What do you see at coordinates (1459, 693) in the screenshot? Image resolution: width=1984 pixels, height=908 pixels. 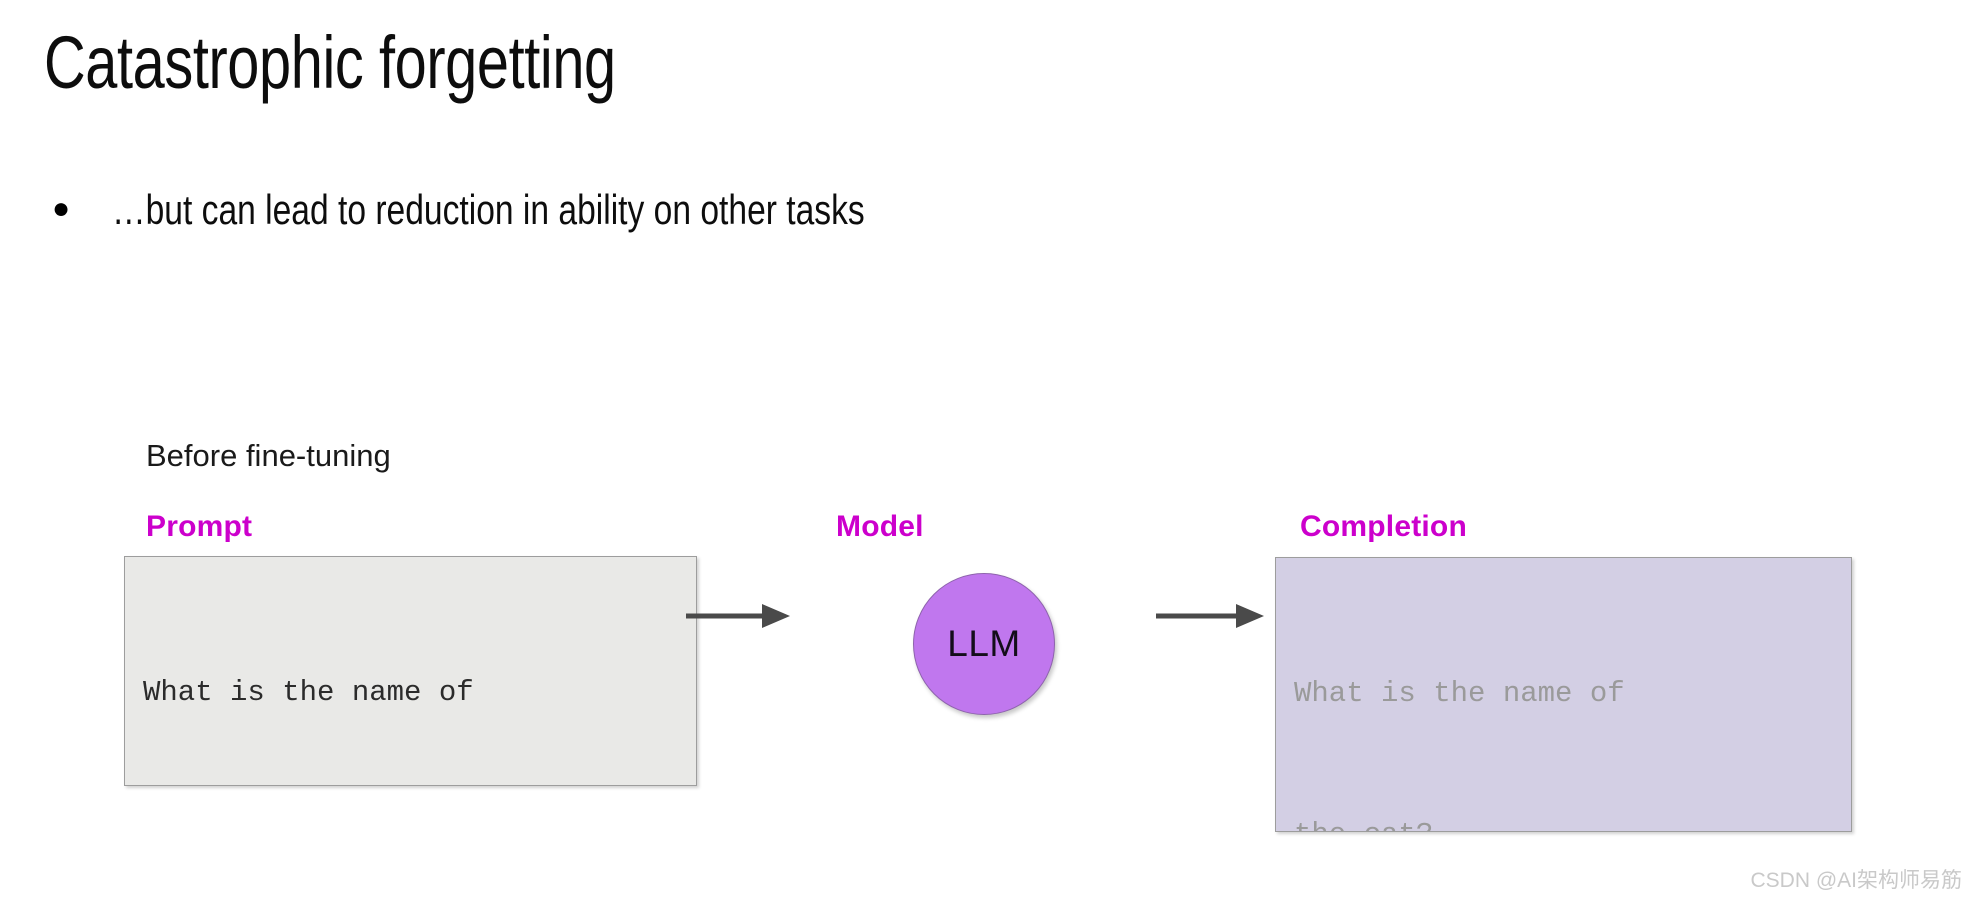 I see `completion-line: What is the name of` at bounding box center [1459, 693].